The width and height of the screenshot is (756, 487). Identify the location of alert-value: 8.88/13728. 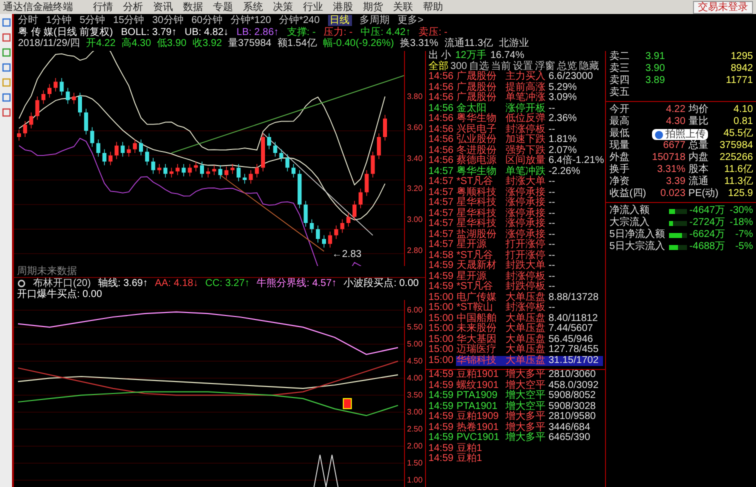
(573, 297).